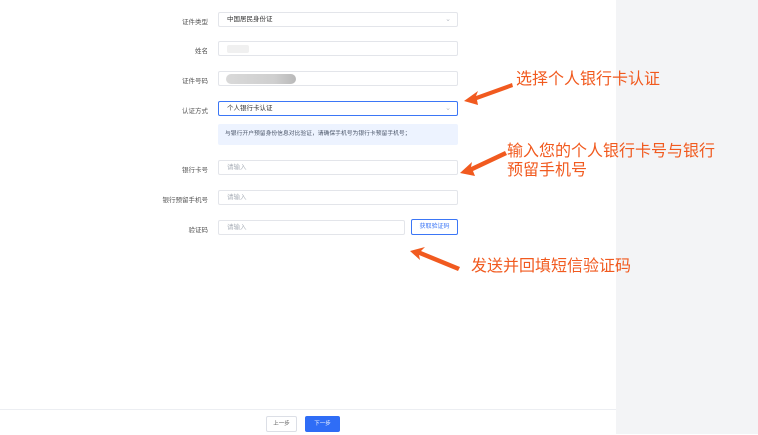  What do you see at coordinates (547, 169) in the screenshot?
I see `annotation-enter-card-line2: 预留手机号` at bounding box center [547, 169].